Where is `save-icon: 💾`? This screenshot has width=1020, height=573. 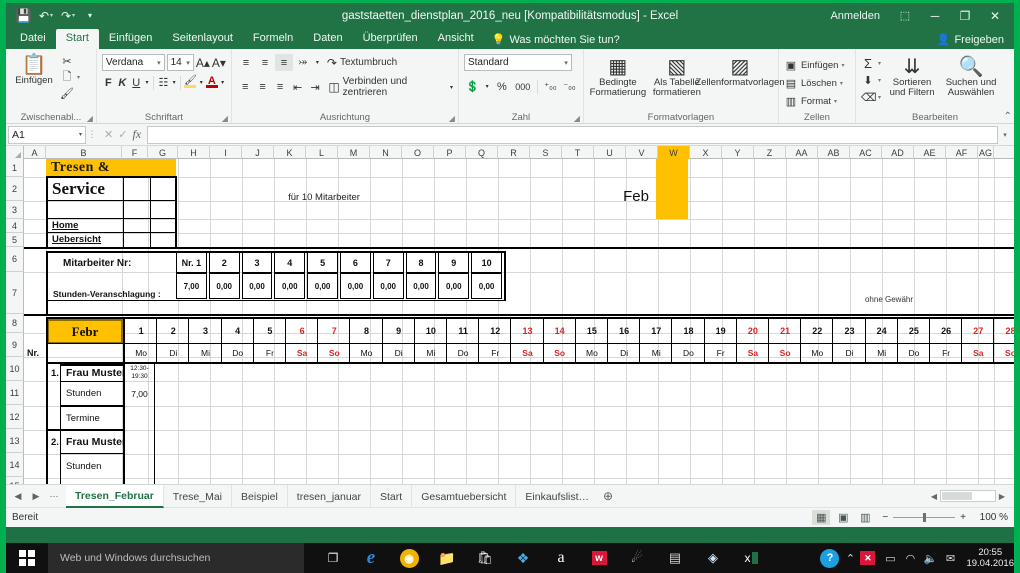
save-icon: 💾 is located at coordinates (24, 16).